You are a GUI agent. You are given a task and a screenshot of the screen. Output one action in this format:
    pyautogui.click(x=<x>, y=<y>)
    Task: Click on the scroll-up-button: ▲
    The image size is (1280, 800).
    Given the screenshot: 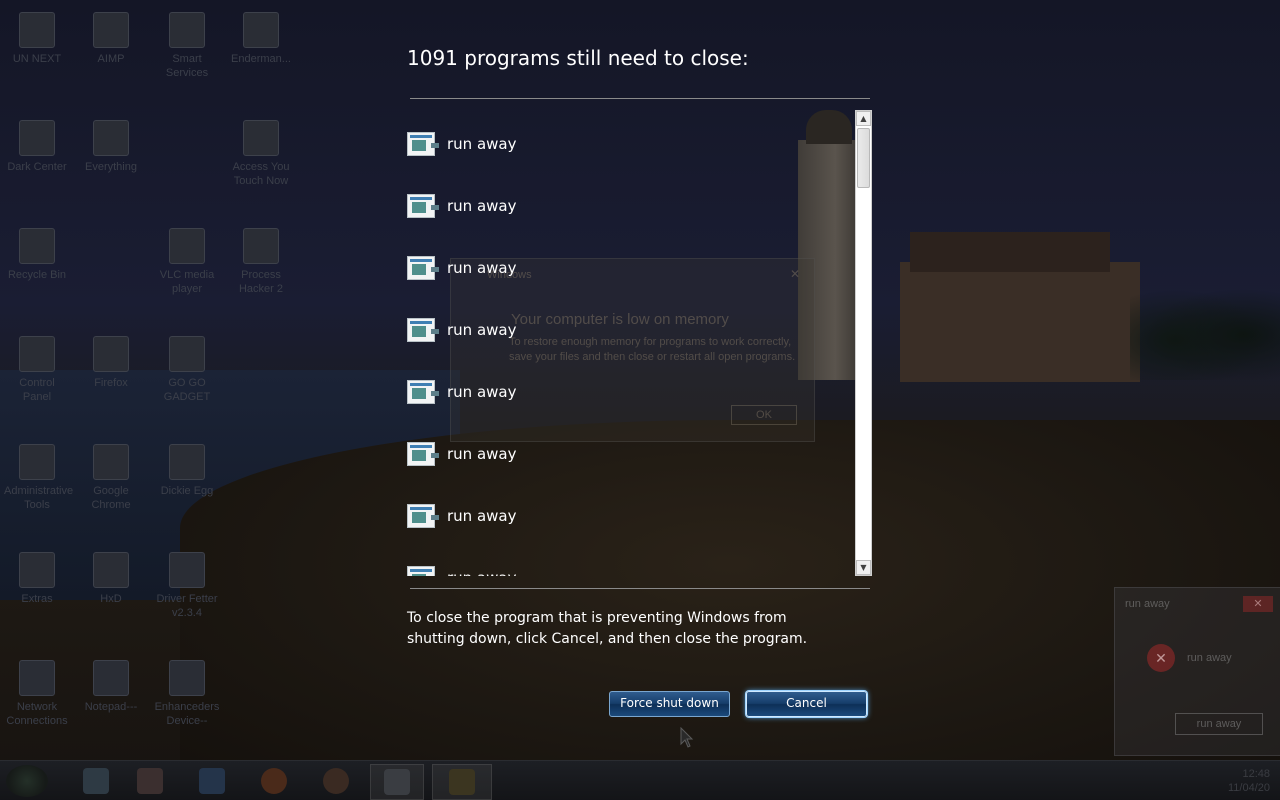 What is the action you would take?
    pyautogui.click(x=863, y=118)
    